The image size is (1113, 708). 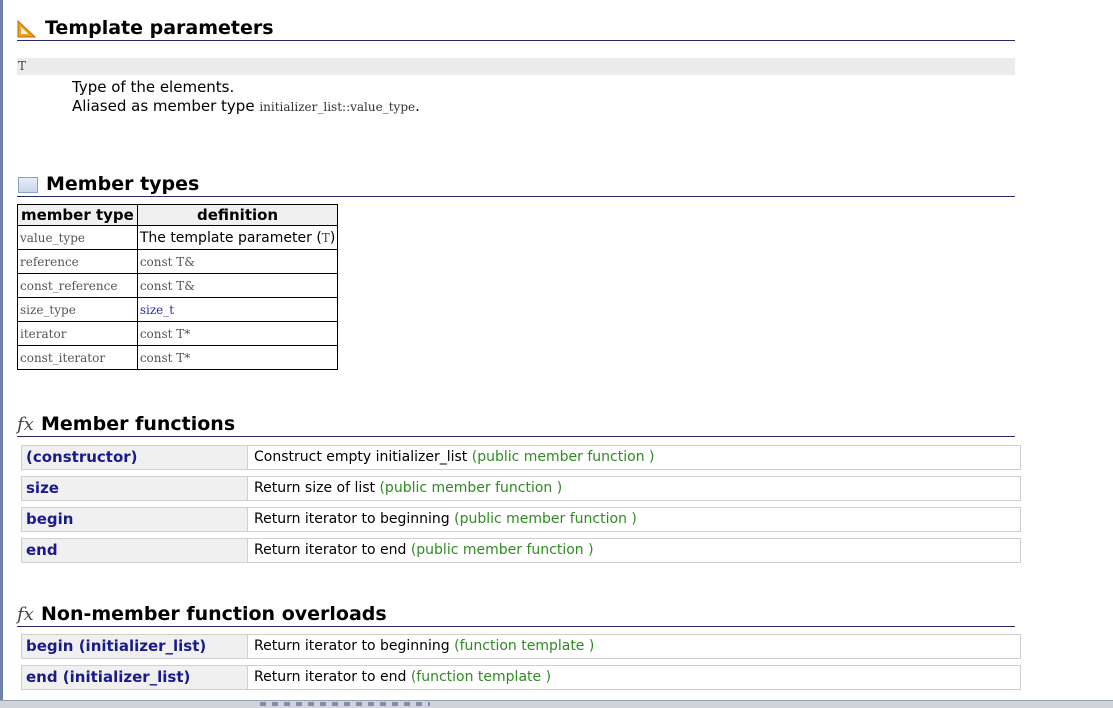 What do you see at coordinates (516, 184) in the screenshot?
I see `member-types-heading: Member types` at bounding box center [516, 184].